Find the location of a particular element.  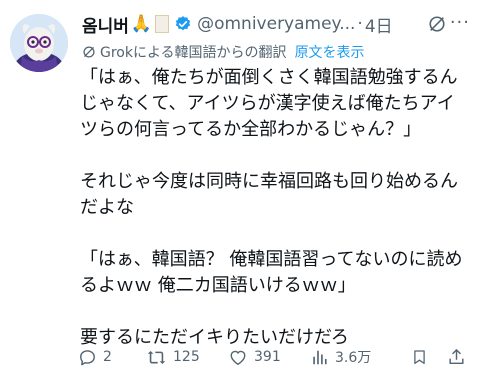

repost-count: 125 is located at coordinates (186, 357).